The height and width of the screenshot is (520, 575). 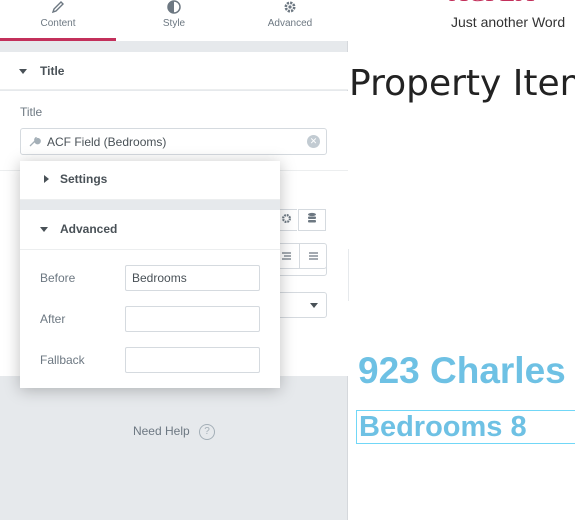 What do you see at coordinates (313, 141) in the screenshot?
I see `remove-tag-icon: ✕` at bounding box center [313, 141].